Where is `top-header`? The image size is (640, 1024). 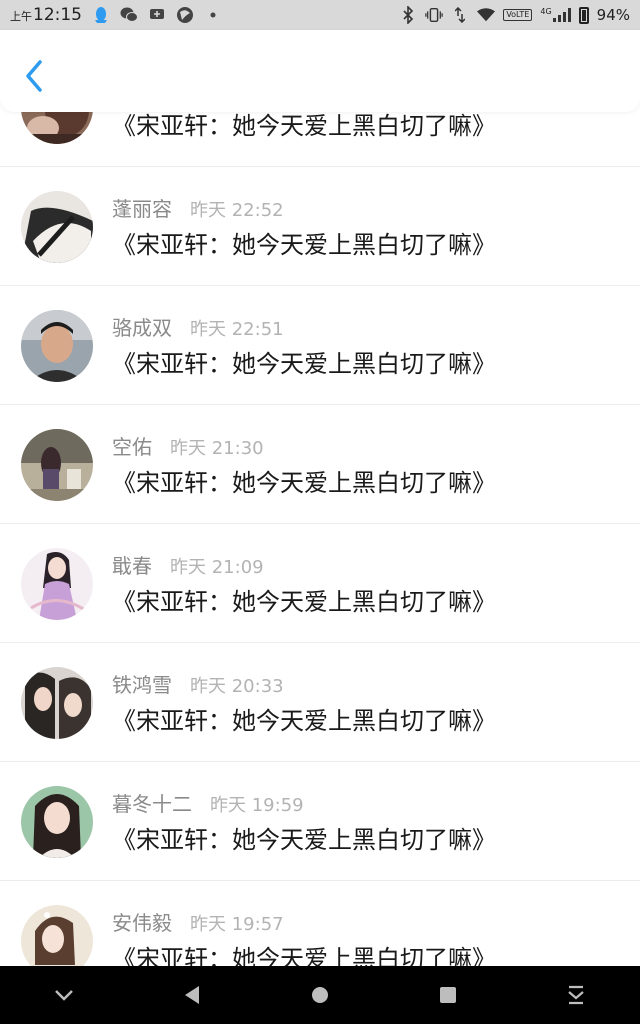 top-header is located at coordinates (320, 71).